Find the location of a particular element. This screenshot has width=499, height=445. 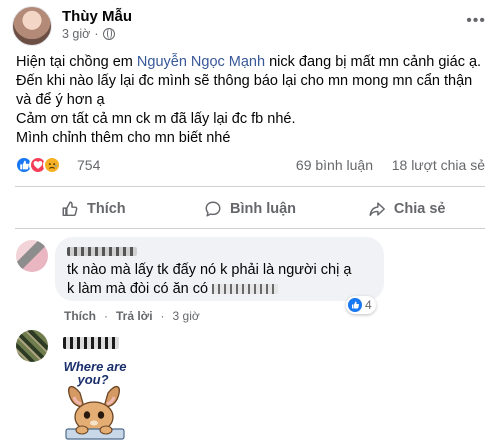

comment-icon is located at coordinates (213, 209).